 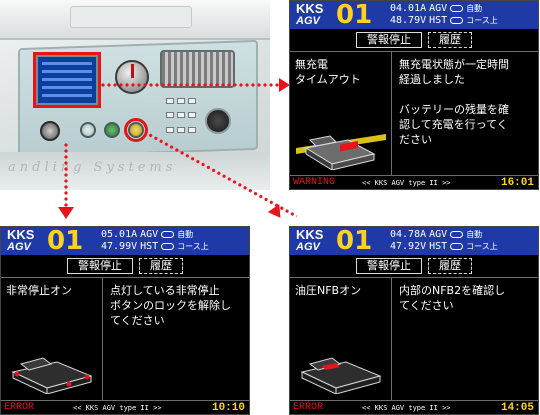 What do you see at coordinates (228, 408) in the screenshot?
I see `clock-time: 10:10` at bounding box center [228, 408].